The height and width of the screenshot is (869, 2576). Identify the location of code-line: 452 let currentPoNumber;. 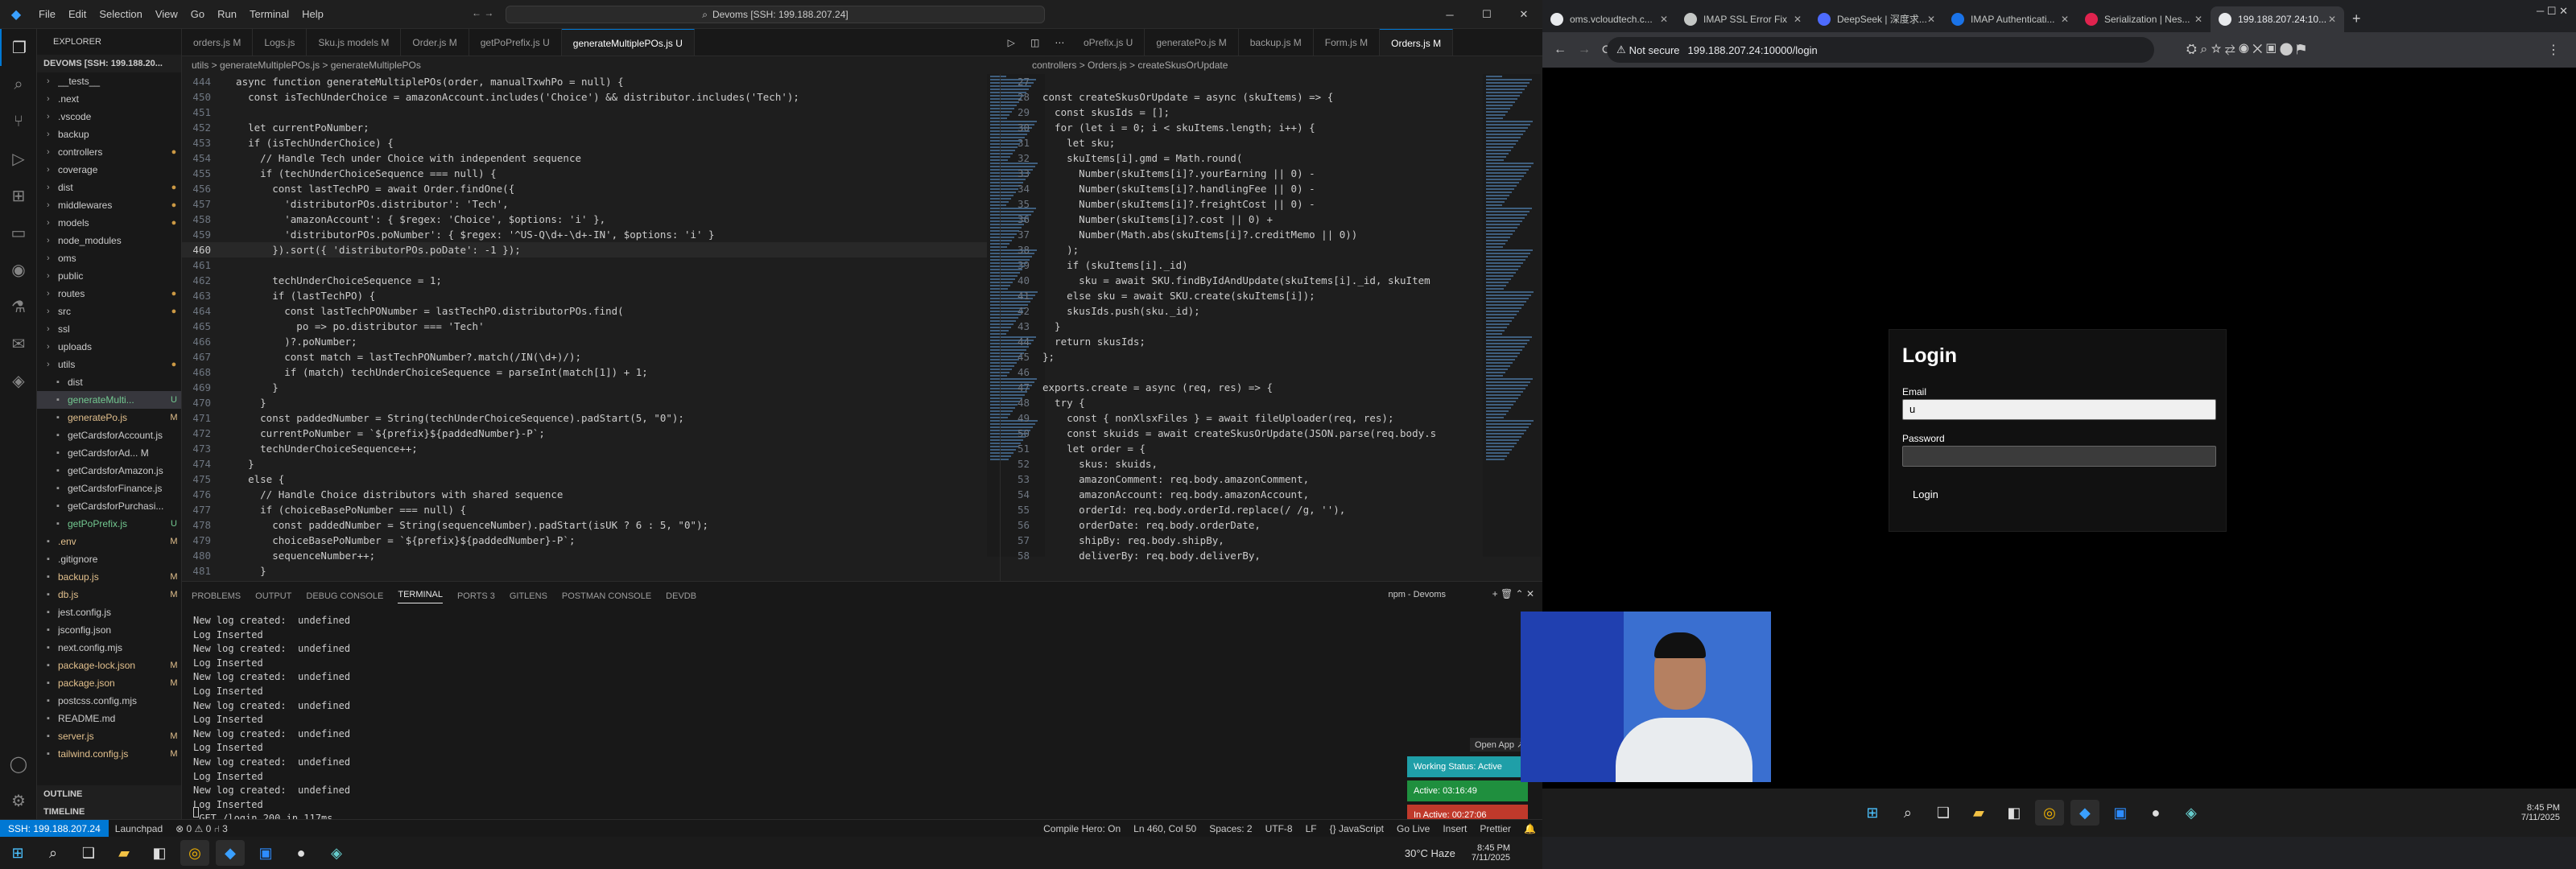
(584, 127).